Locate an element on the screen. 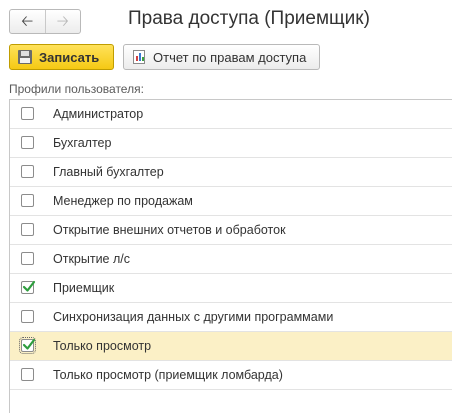 Image resolution: width=452 pixels, height=413 pixels. profile-label: Только просмотр is located at coordinates (102, 346).